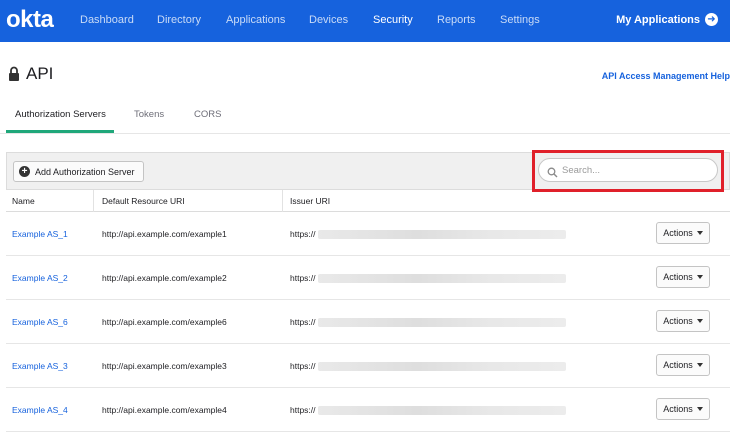 Image resolution: width=730 pixels, height=436 pixels. I want to click on arrow-right-icon: ➜, so click(711, 19).